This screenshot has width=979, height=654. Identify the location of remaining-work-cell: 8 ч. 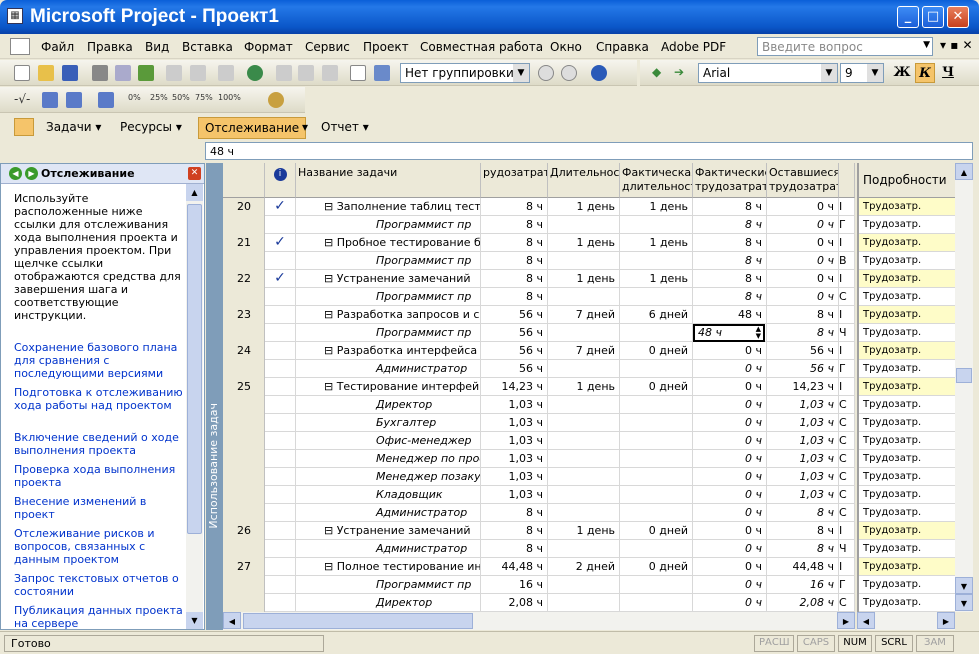
(803, 513).